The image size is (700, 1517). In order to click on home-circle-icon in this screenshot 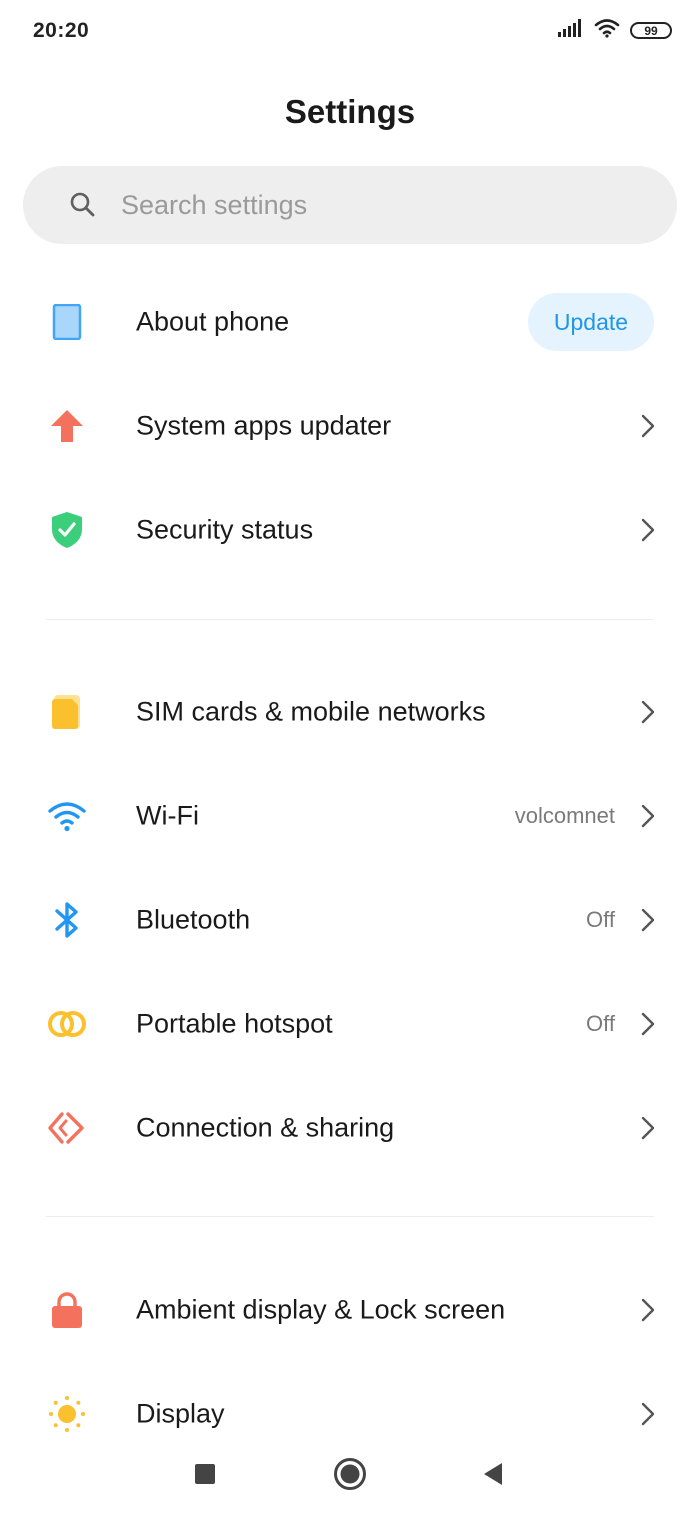, I will do `click(350, 1474)`.